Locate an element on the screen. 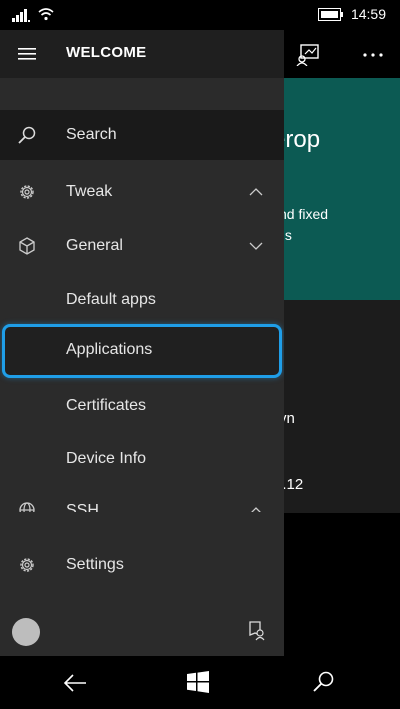  nav-item-applications: Applications is located at coordinates (142, 351).